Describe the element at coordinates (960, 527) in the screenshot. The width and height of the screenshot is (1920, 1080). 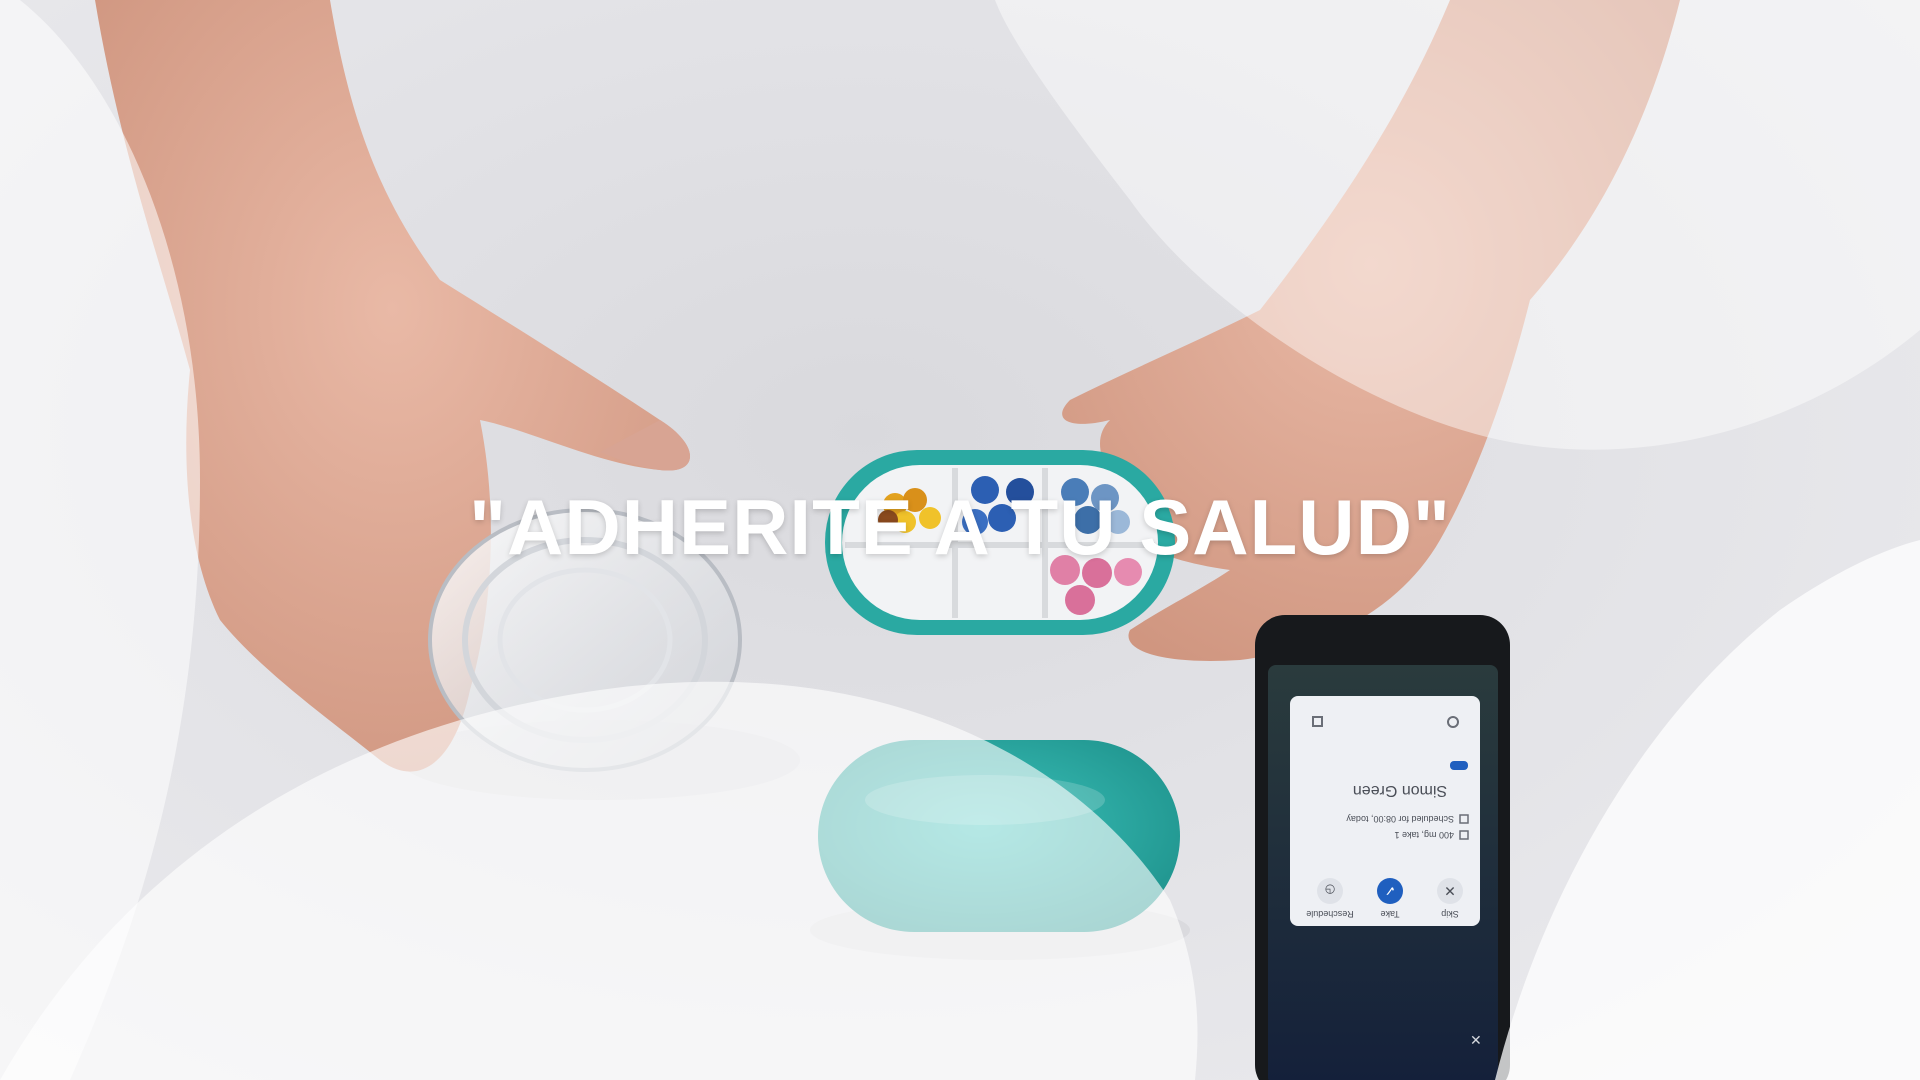
I see `headline-text: "ADHERITE A TU SALUD"` at that location.